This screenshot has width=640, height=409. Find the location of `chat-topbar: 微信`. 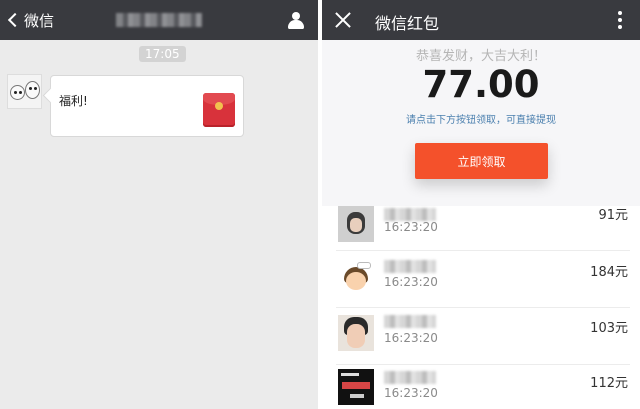

chat-topbar: 微信 is located at coordinates (159, 20).